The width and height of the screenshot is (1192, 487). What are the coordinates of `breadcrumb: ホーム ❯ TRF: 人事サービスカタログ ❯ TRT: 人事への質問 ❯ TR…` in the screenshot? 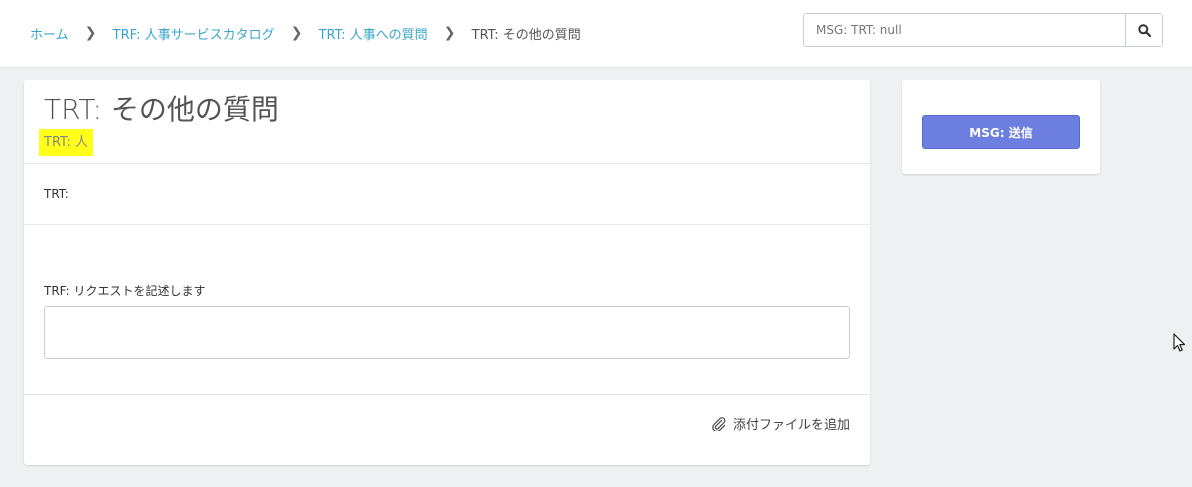 It's located at (305, 33).